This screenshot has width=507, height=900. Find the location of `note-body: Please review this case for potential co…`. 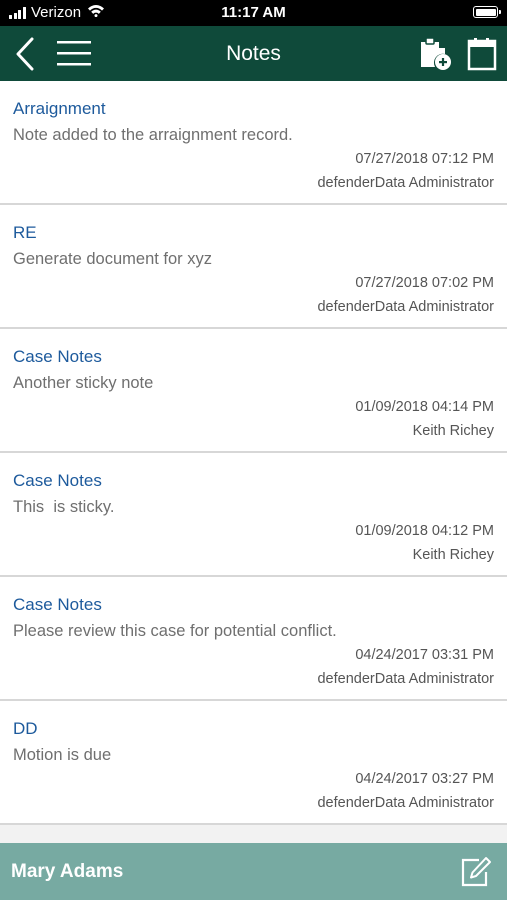

note-body: Please review this case for potential co… is located at coordinates (175, 631).